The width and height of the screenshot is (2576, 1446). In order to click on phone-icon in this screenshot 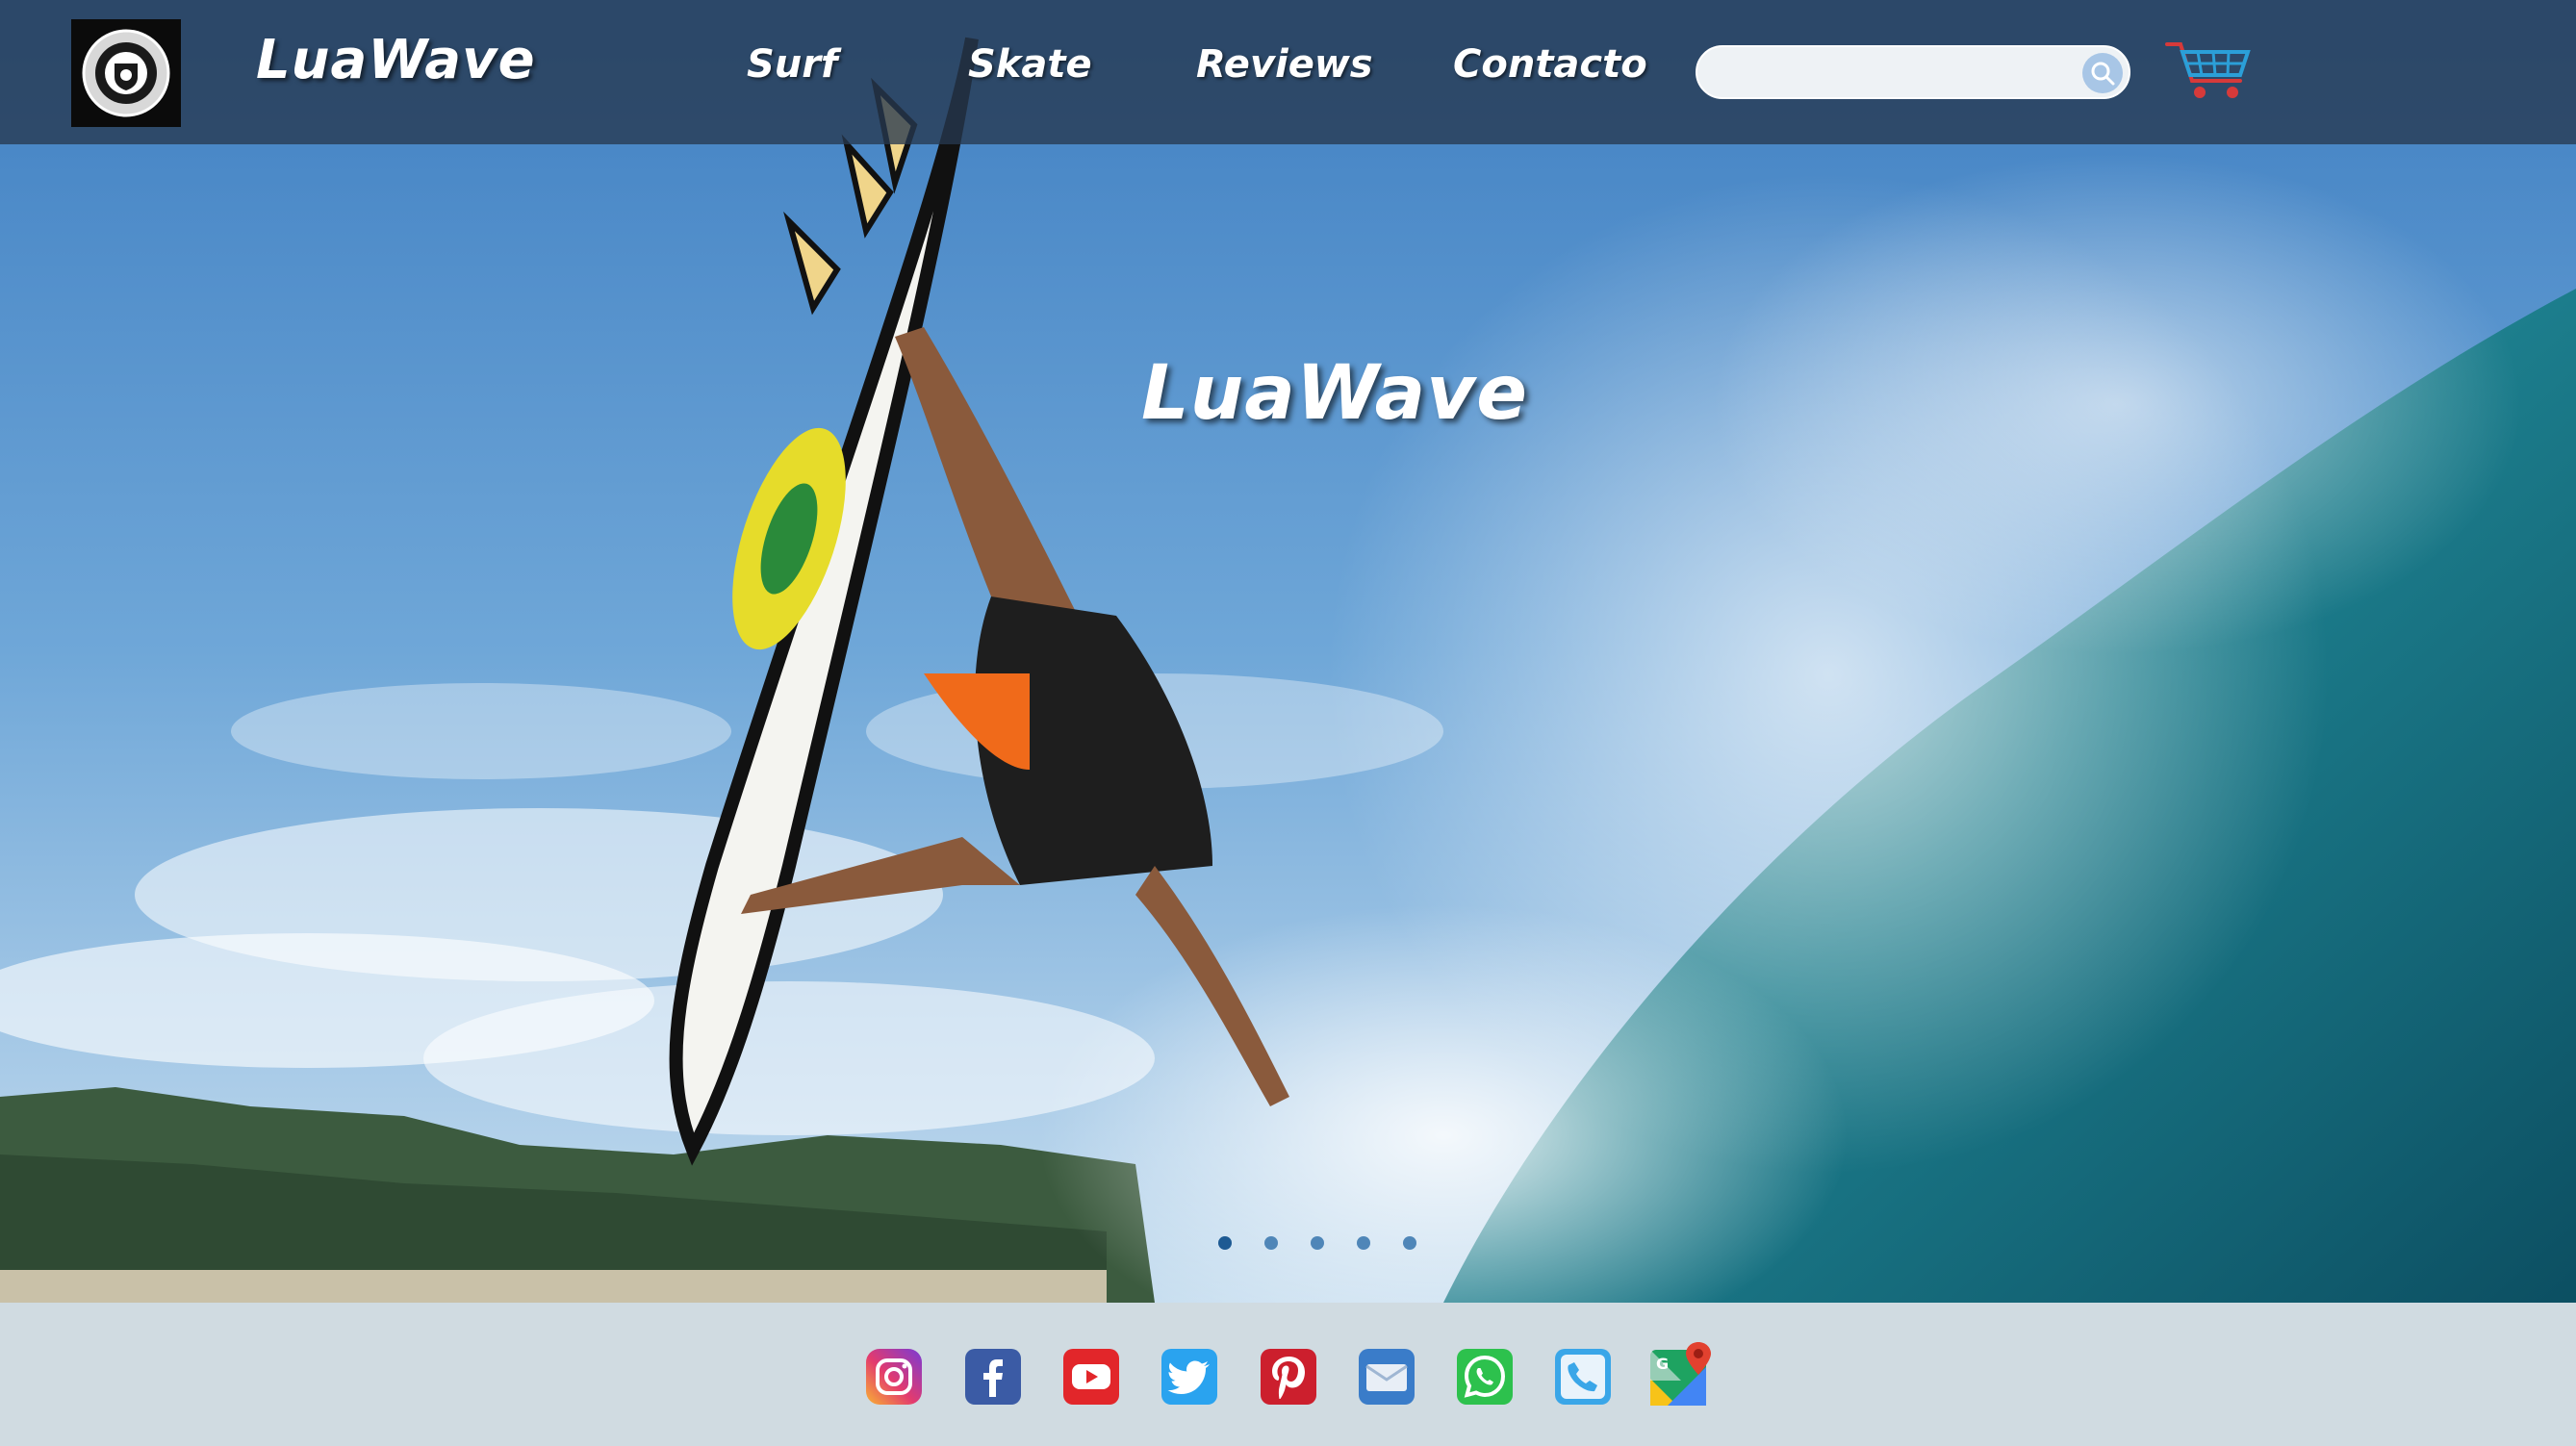, I will do `click(1583, 1377)`.